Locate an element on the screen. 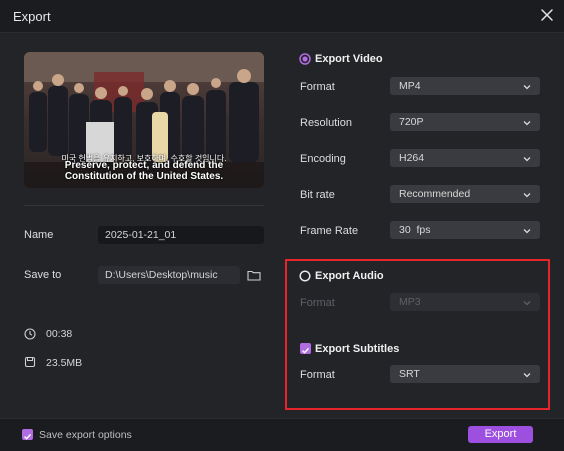 This screenshot has height=451, width=564. file-size-icon is located at coordinates (30, 364).